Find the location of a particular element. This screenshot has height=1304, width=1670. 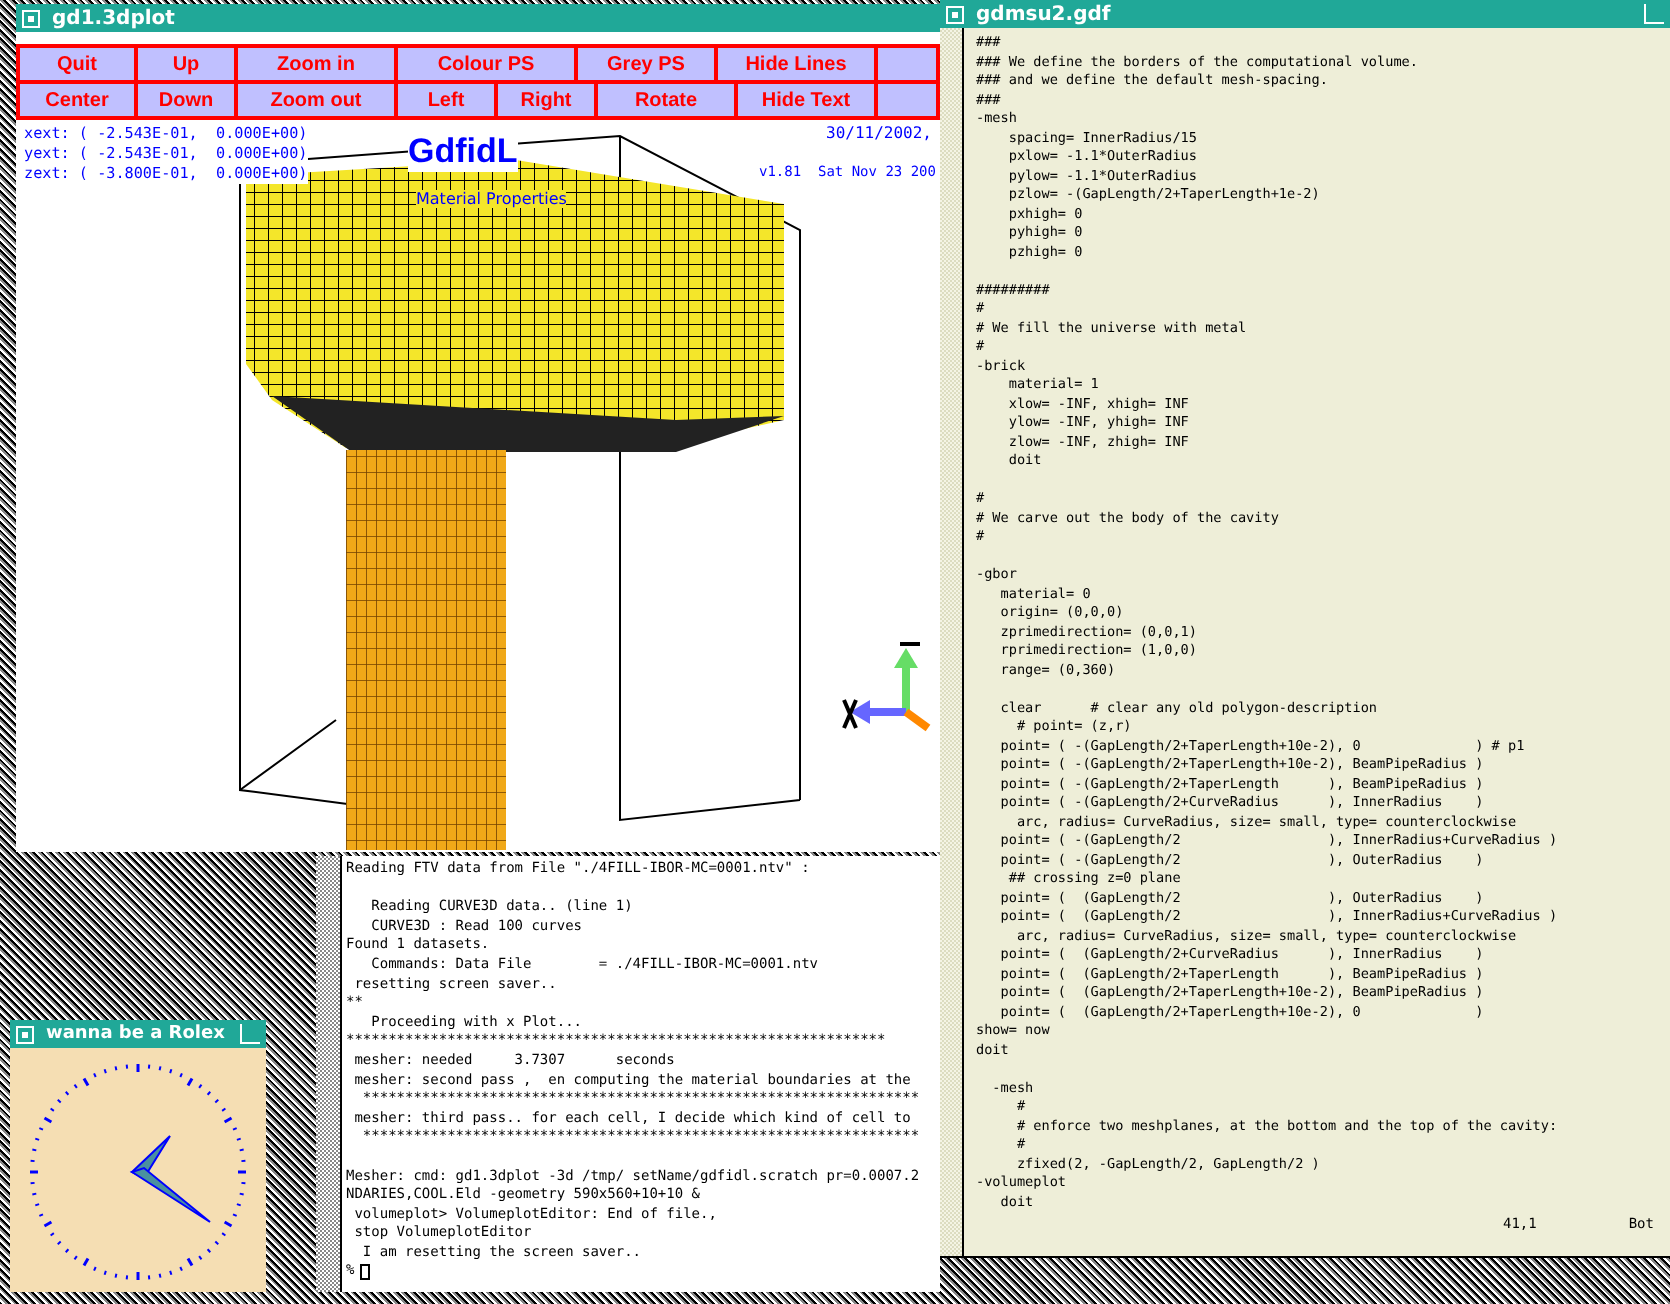

plot-title: GdfidL is located at coordinates (463, 152).